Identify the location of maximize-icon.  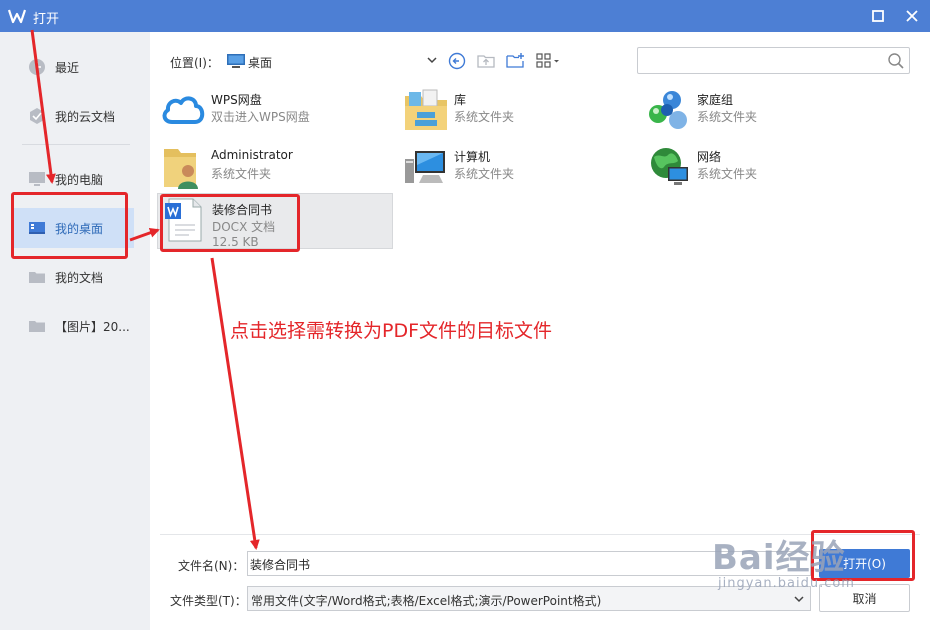
(878, 16).